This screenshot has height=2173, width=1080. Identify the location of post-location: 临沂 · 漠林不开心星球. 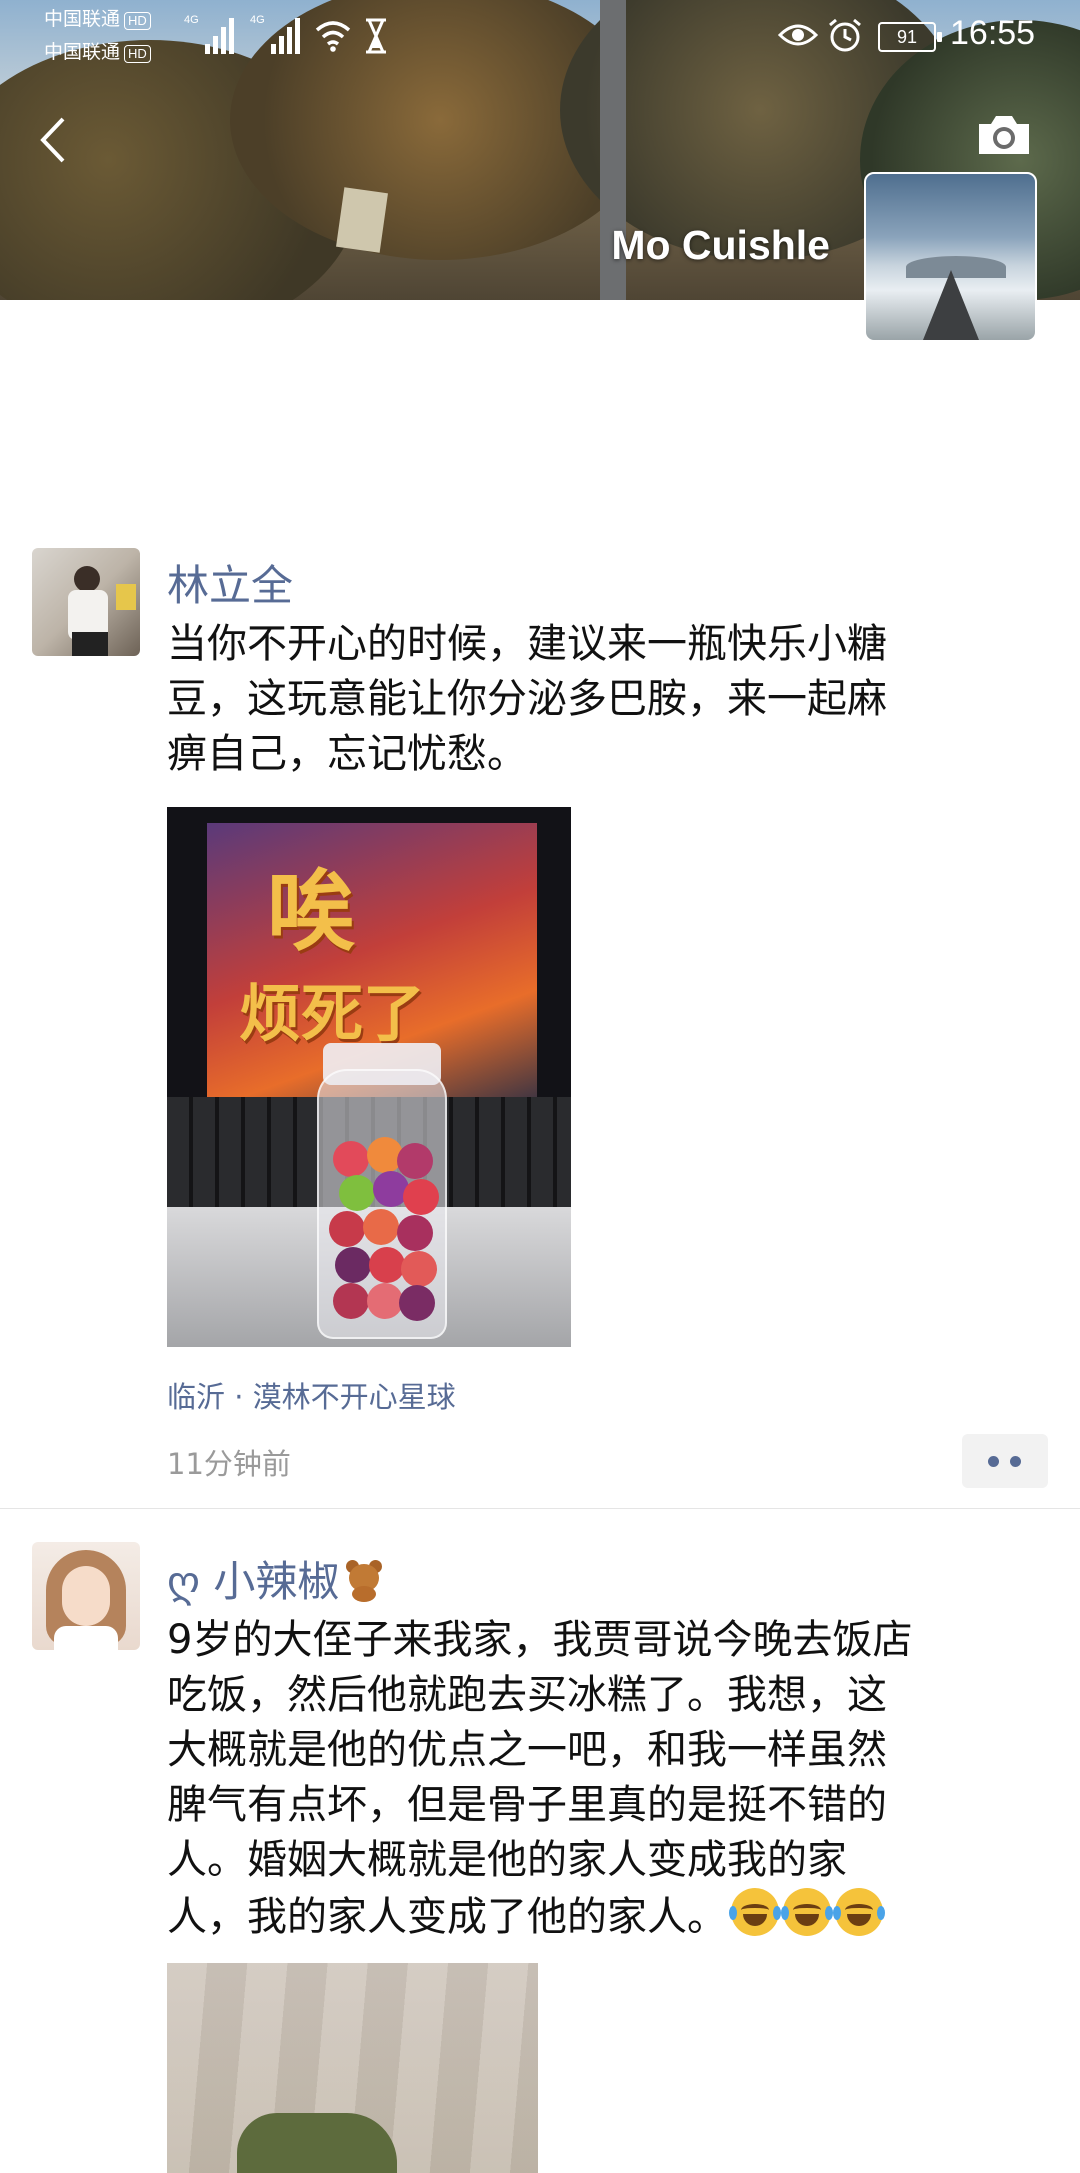
(311, 1395).